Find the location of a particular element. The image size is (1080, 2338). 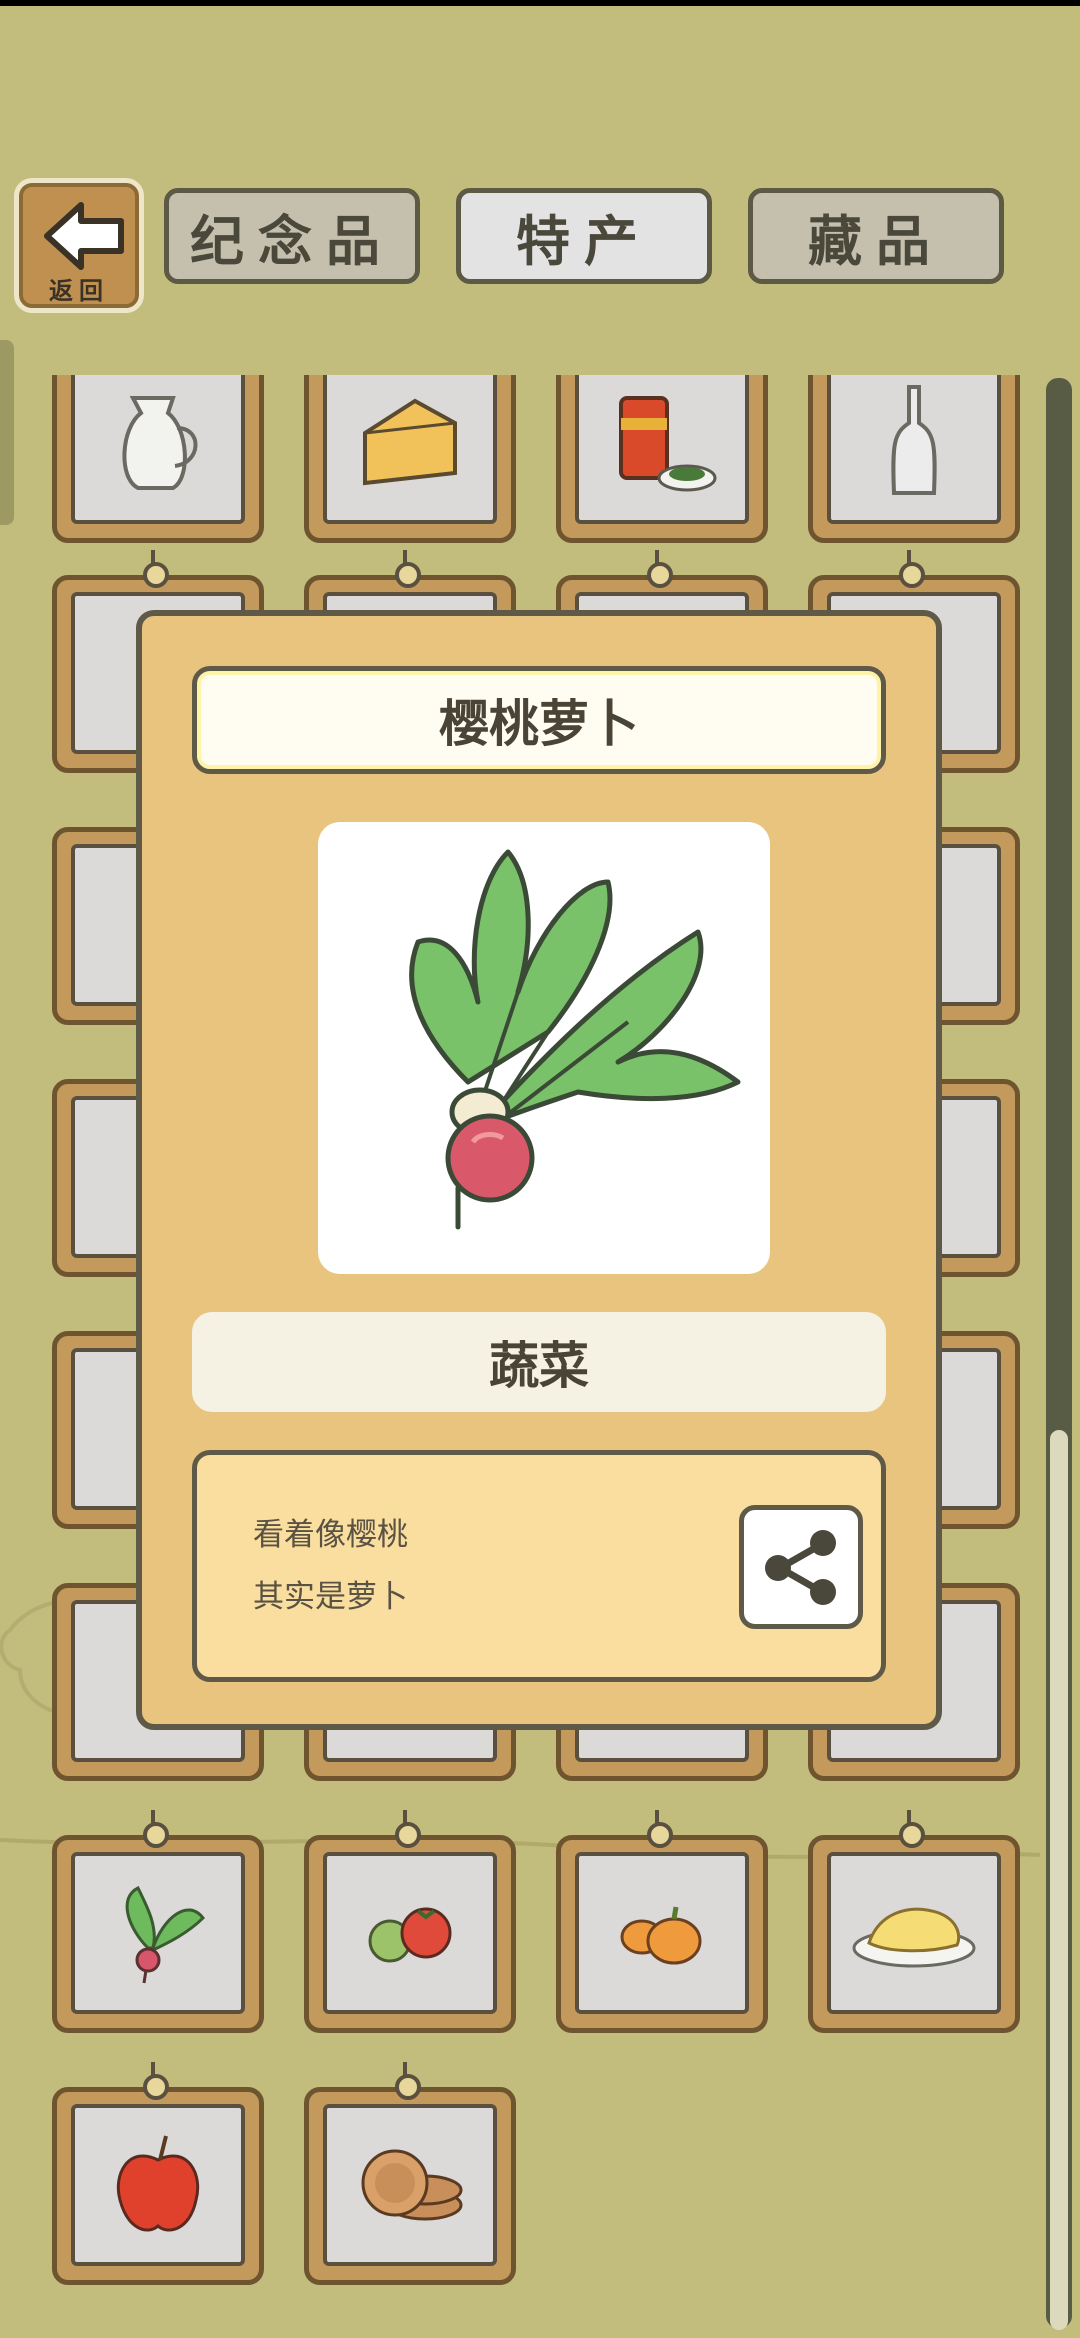

tomato-icon is located at coordinates (410, 1935).